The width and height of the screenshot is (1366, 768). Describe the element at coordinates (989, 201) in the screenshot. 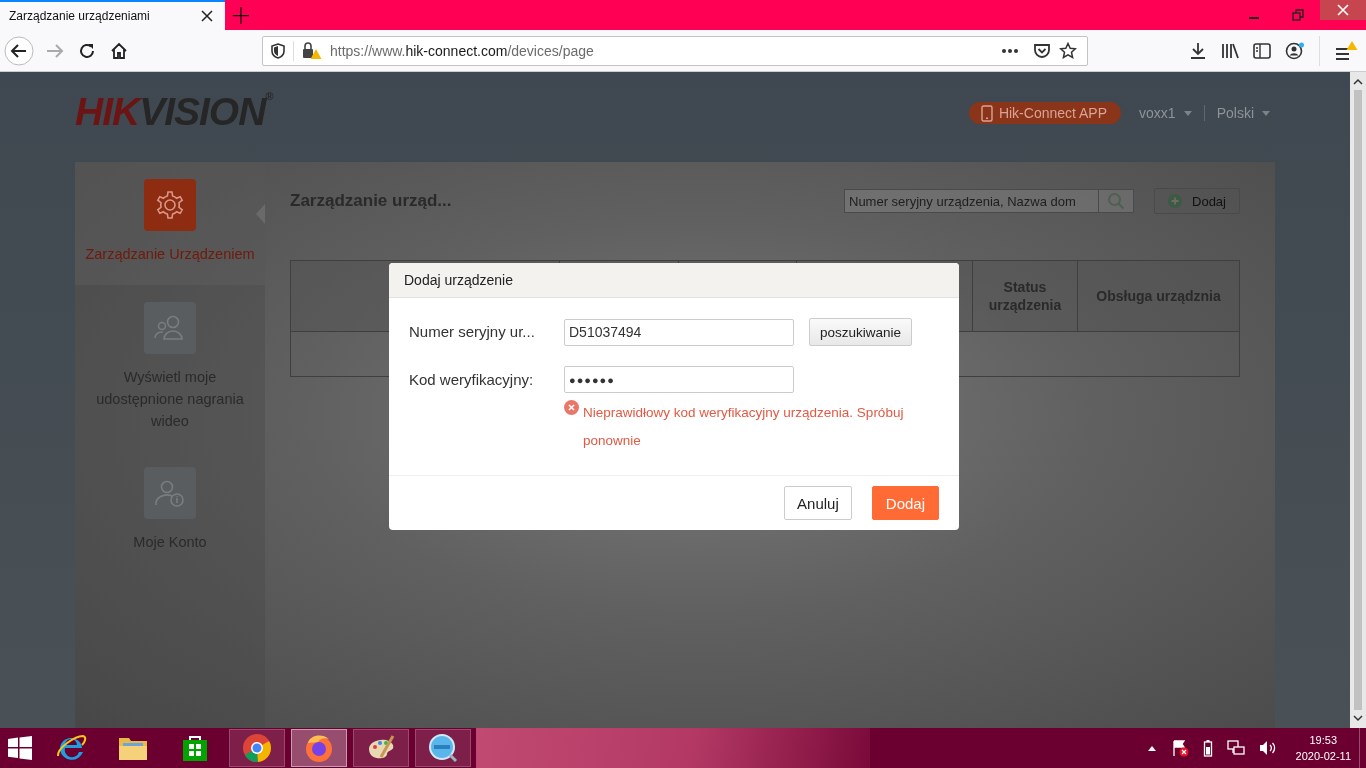

I see `search-field: Numer seryjny urządzenia, Nazwa dom` at that location.